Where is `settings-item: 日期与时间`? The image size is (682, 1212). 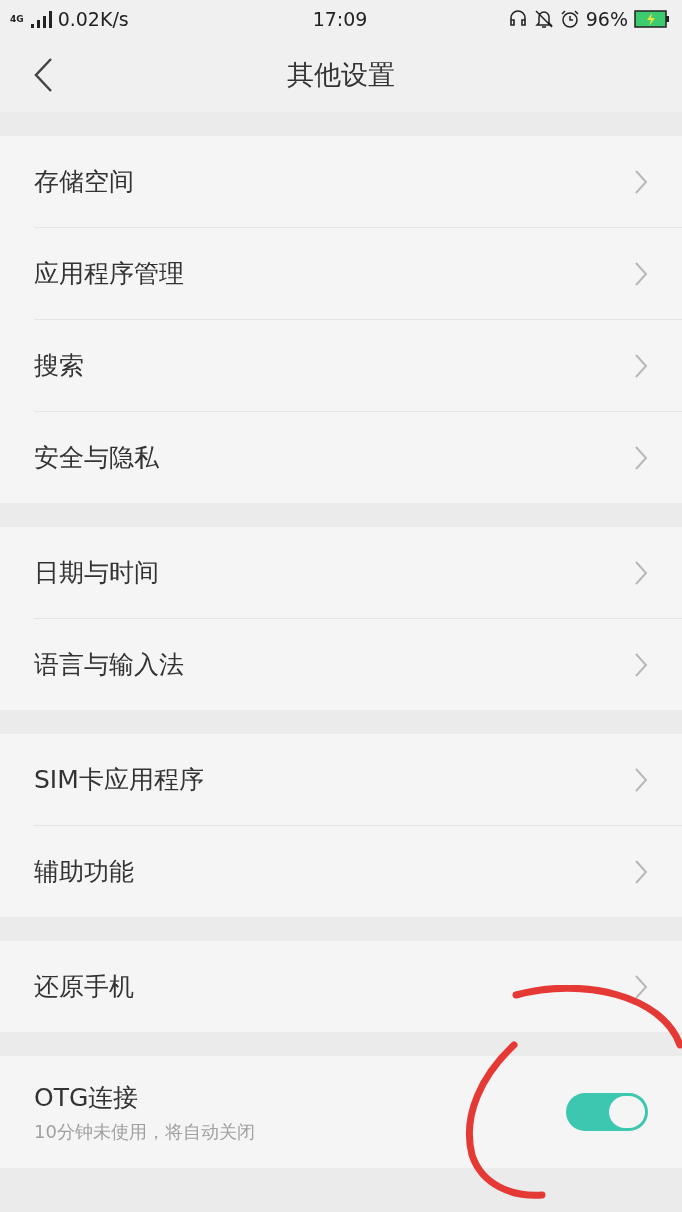
settings-item: 日期与时间 is located at coordinates (358, 573).